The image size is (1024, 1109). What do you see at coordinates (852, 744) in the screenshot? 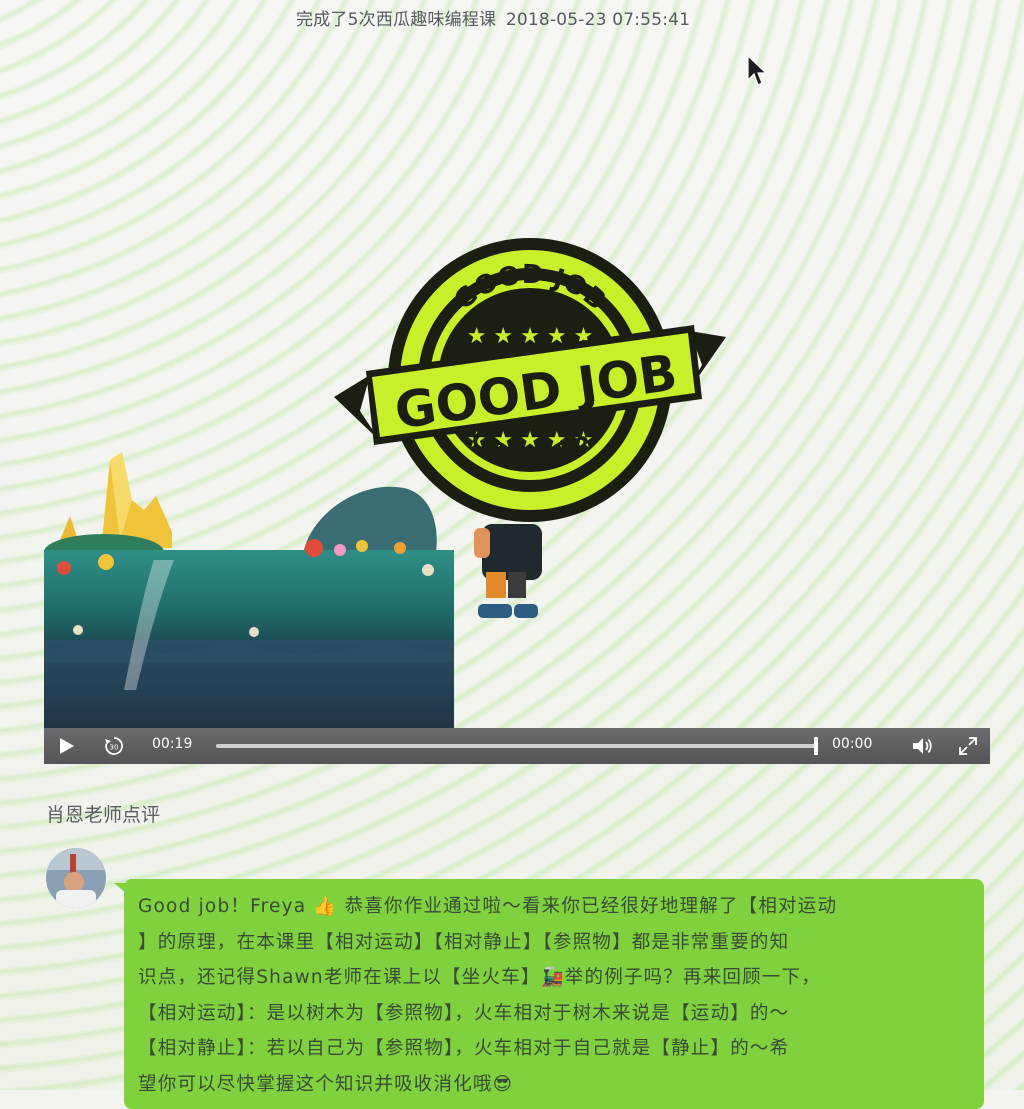
I see `duration-time: 00:00` at bounding box center [852, 744].